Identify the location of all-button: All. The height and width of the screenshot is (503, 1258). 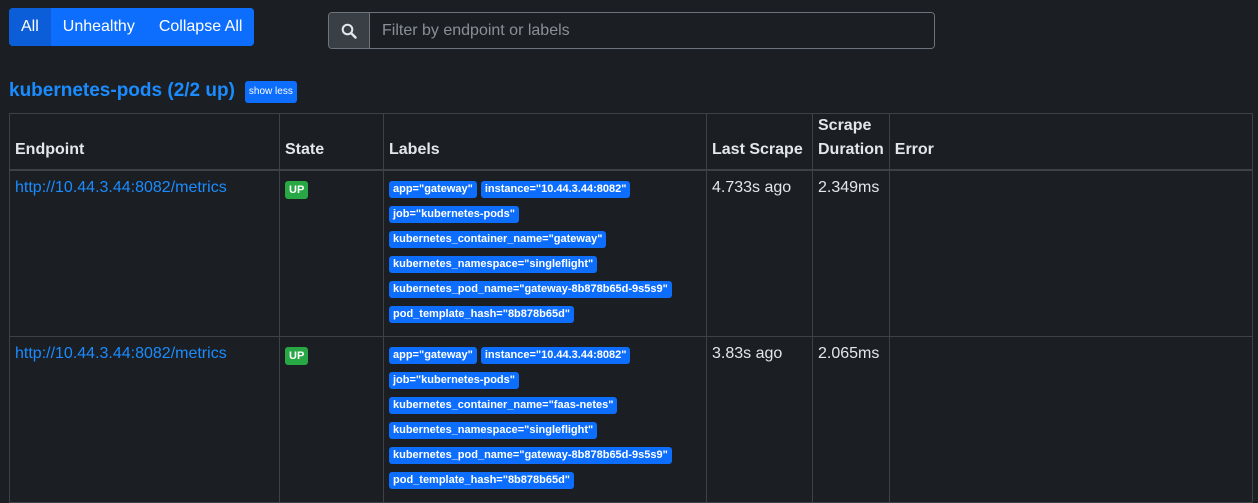
(30, 27).